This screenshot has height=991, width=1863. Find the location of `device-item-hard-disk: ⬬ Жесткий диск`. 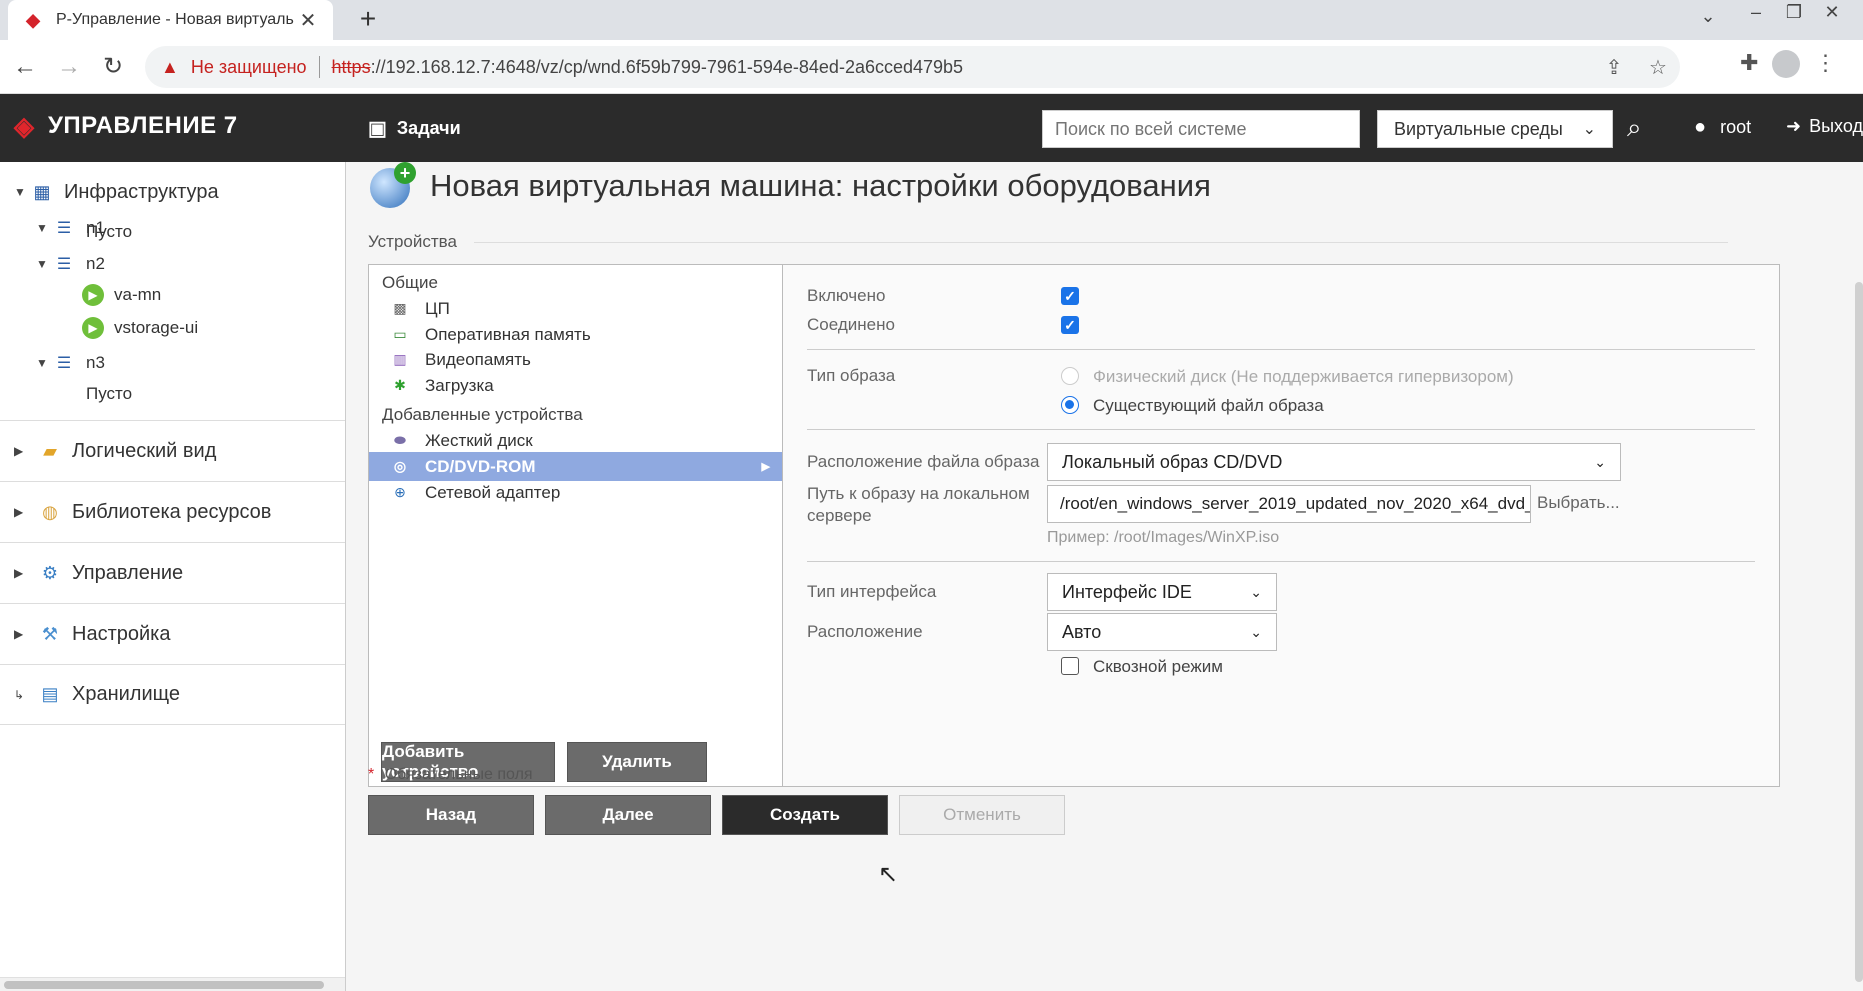

device-item-hard-disk: ⬬ Жесткий диск is located at coordinates (575, 440).